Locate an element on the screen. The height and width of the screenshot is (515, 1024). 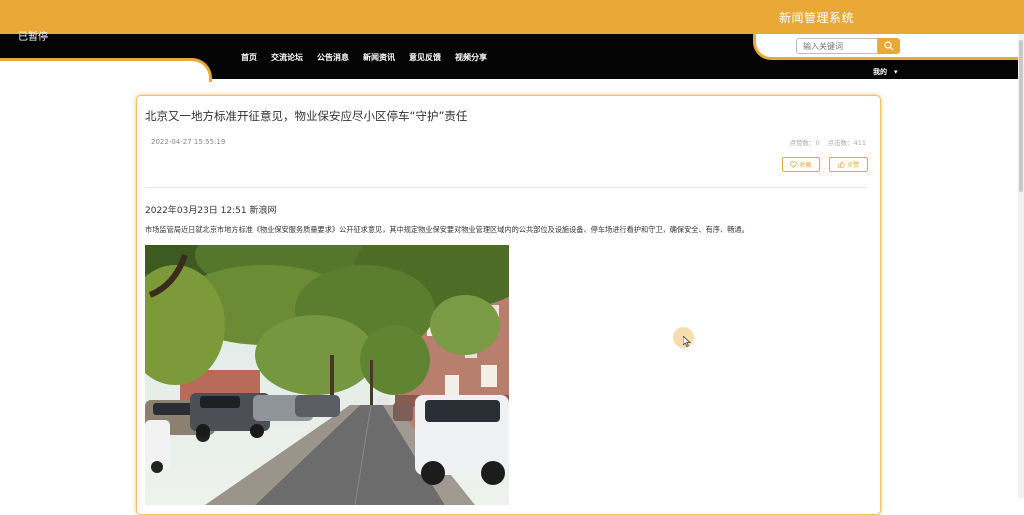
search-button is located at coordinates (889, 46).